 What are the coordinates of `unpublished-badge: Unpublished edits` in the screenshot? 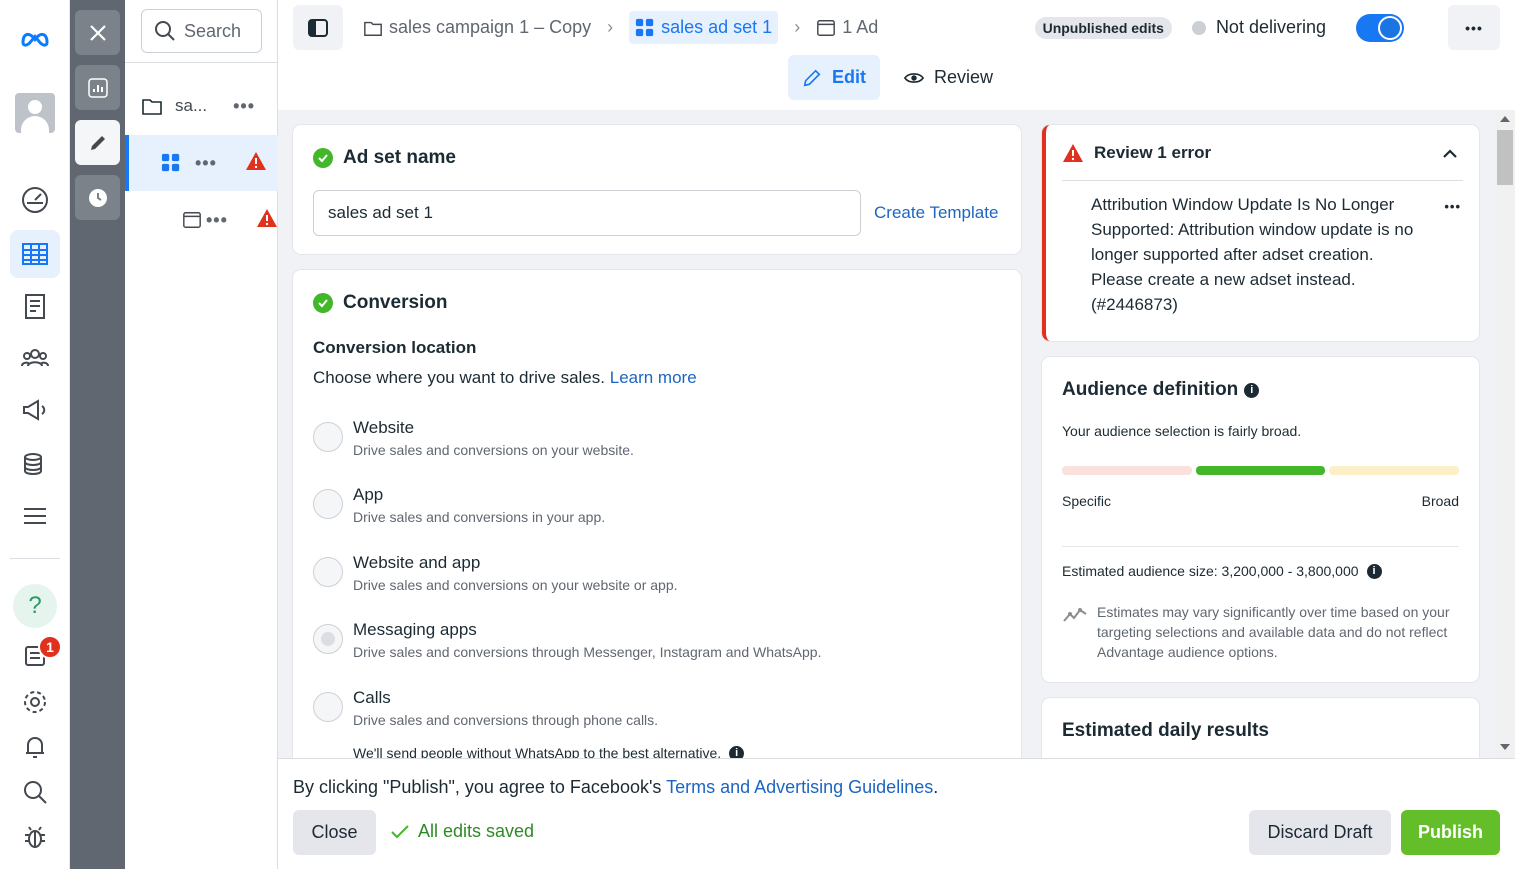 It's located at (1103, 27).